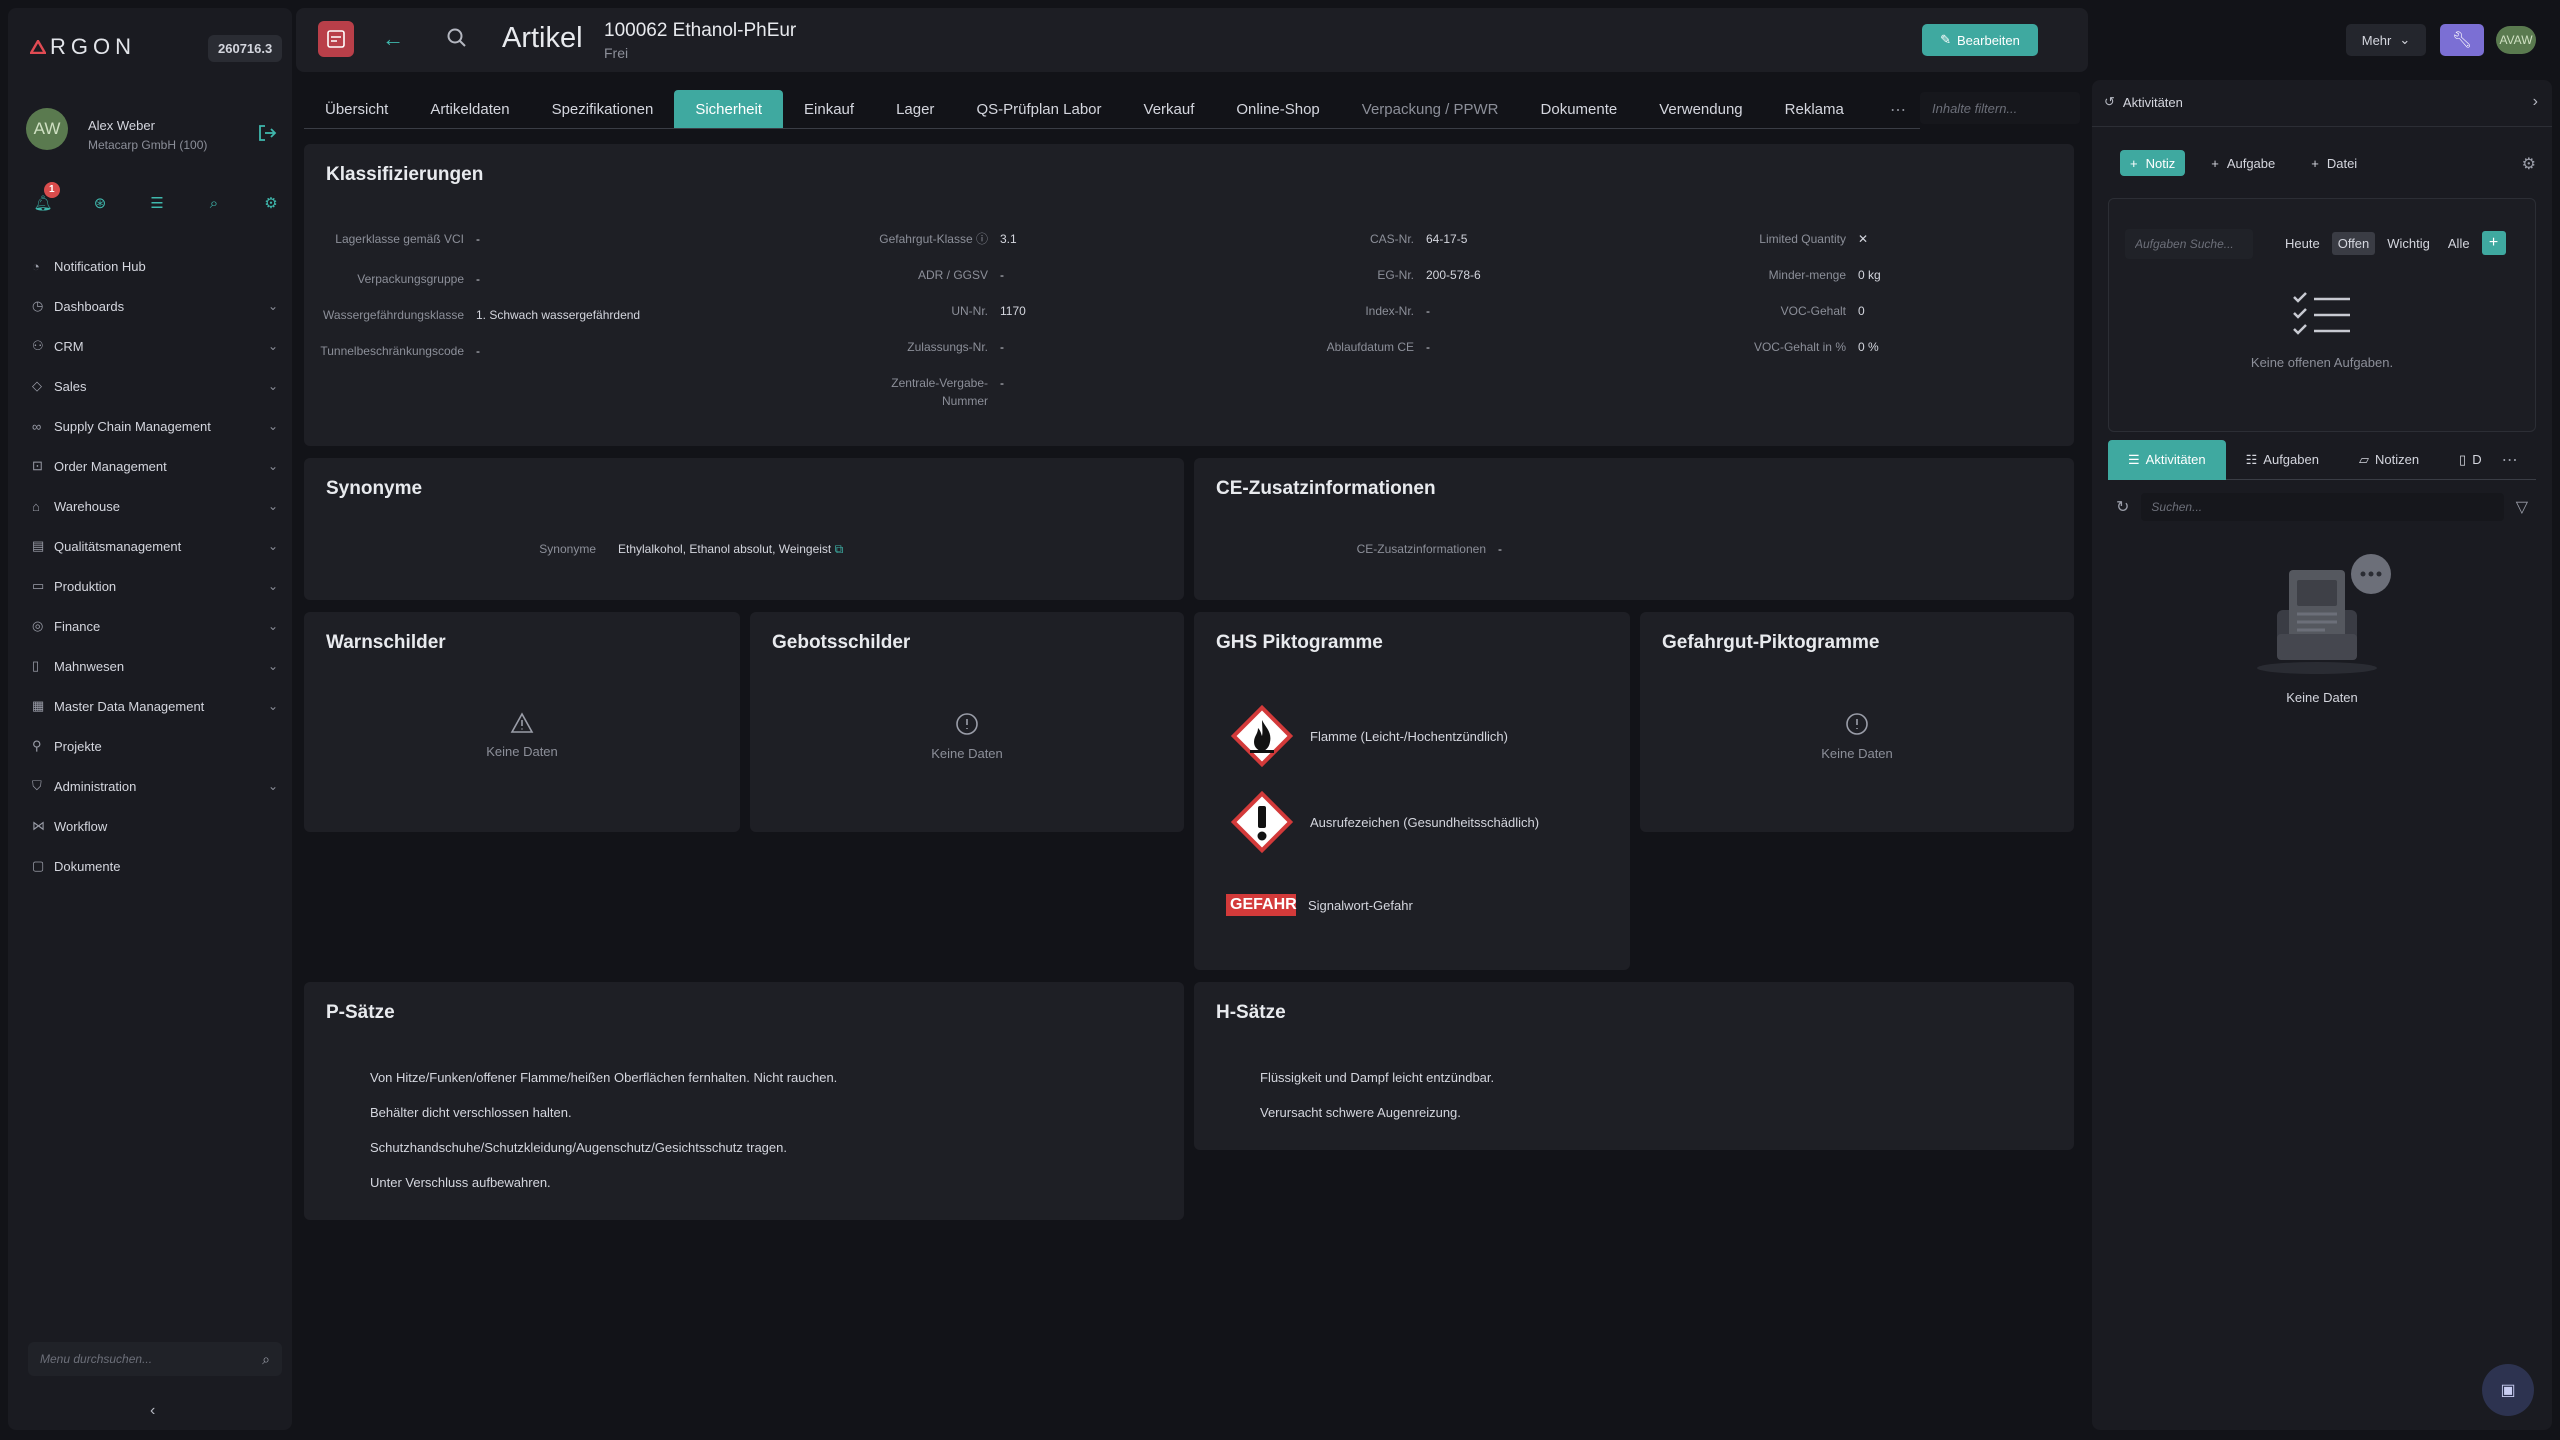 This screenshot has height=1440, width=2560. What do you see at coordinates (1980, 40) in the screenshot?
I see `edit-button: ✎ Bearbeiten` at bounding box center [1980, 40].